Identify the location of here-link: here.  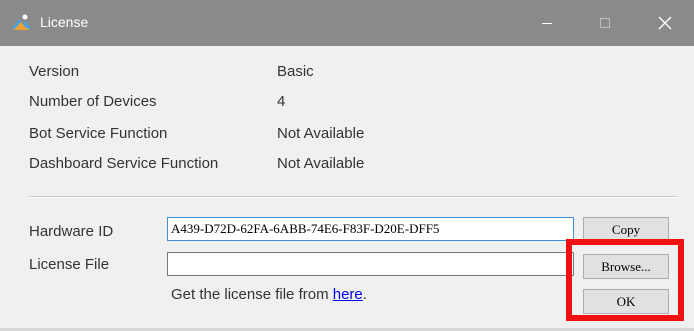
(348, 294).